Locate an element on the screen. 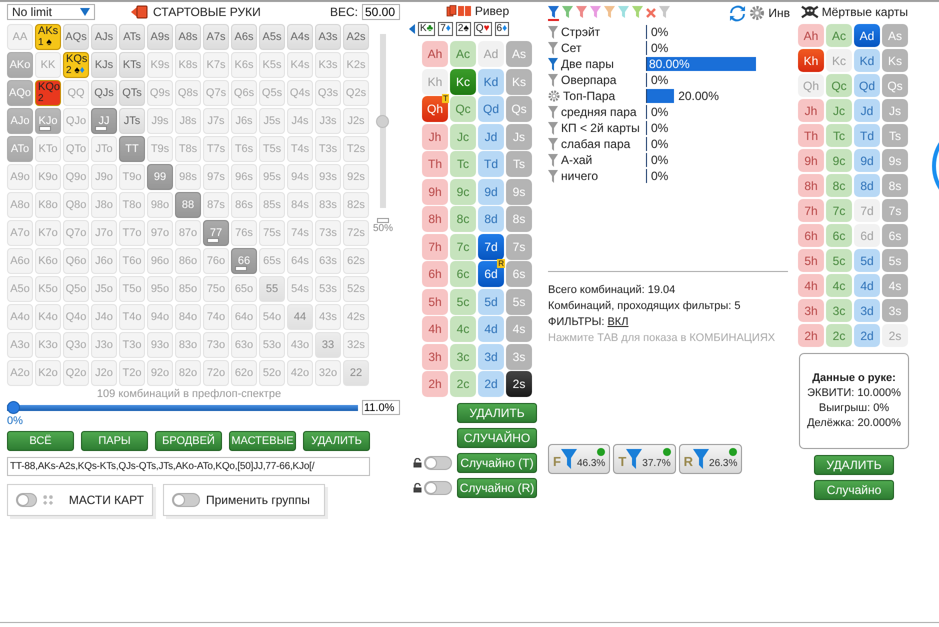 The image size is (939, 627). hand-cell: 64s is located at coordinates (300, 261).